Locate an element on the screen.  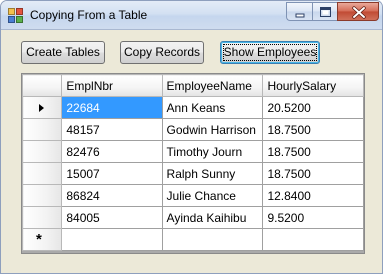
cell-employeename: Godwin Harrison is located at coordinates (212, 129).